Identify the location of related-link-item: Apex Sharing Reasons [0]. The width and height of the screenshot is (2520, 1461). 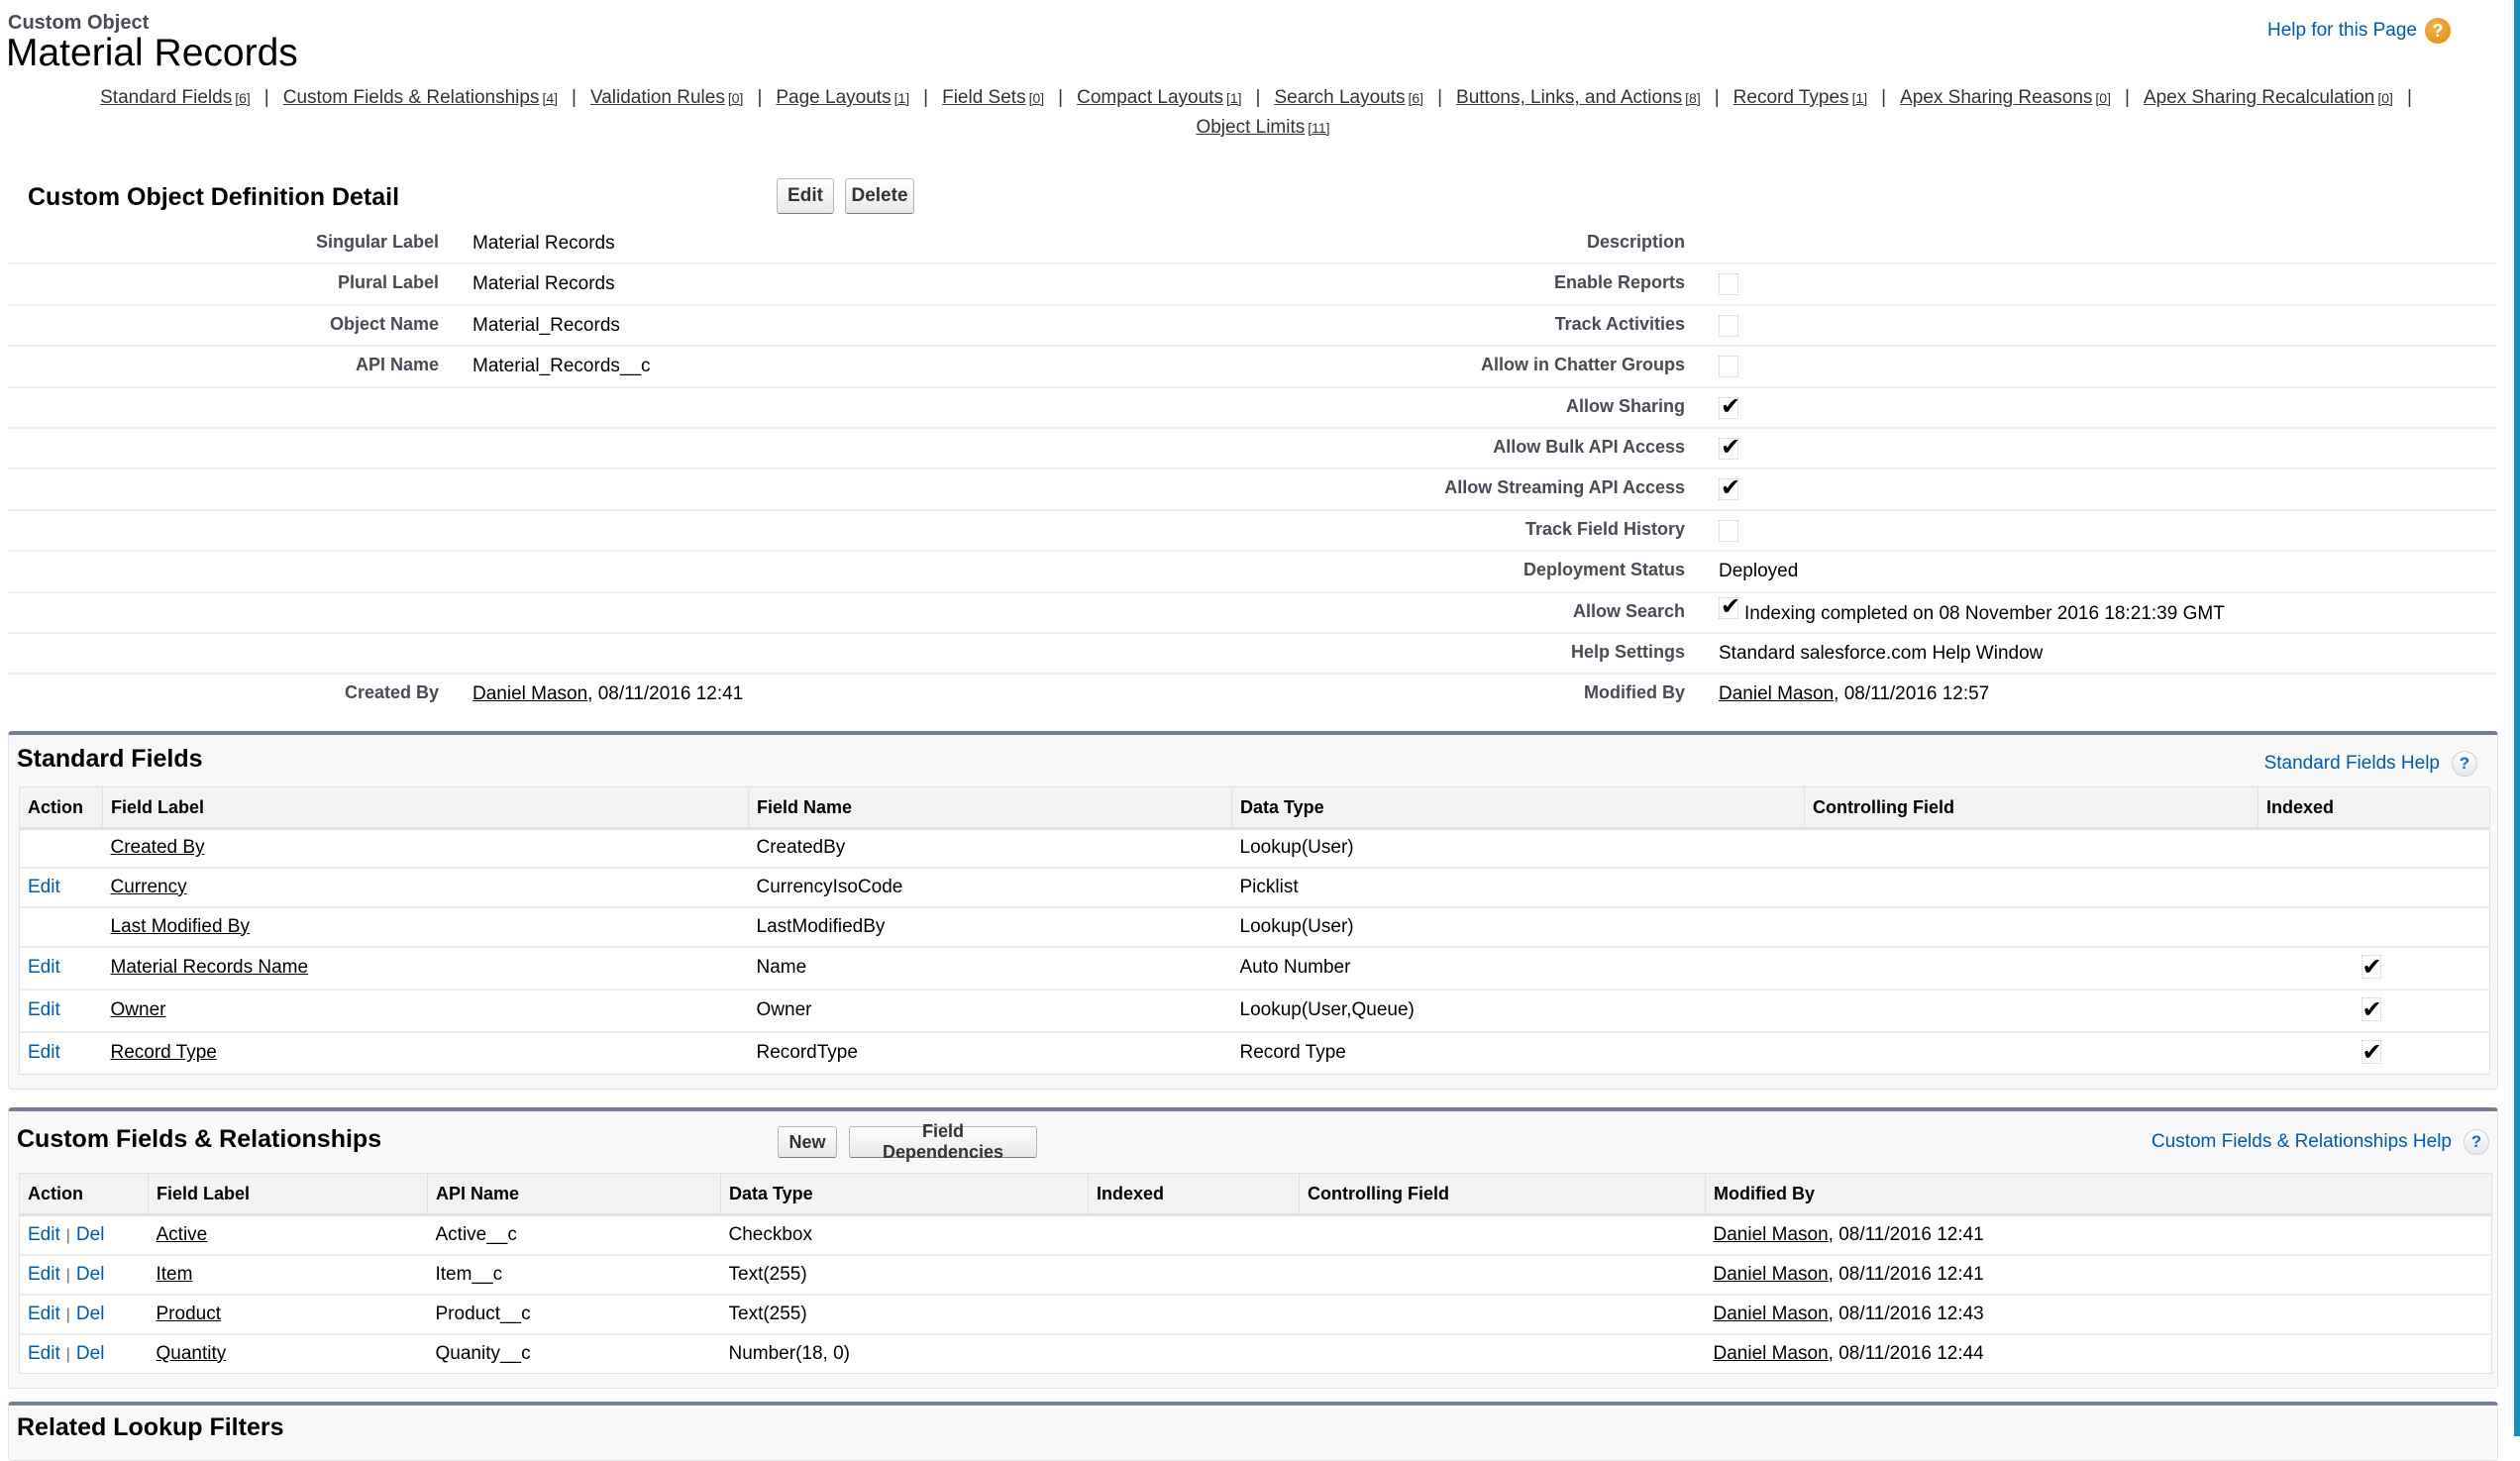
(2005, 98).